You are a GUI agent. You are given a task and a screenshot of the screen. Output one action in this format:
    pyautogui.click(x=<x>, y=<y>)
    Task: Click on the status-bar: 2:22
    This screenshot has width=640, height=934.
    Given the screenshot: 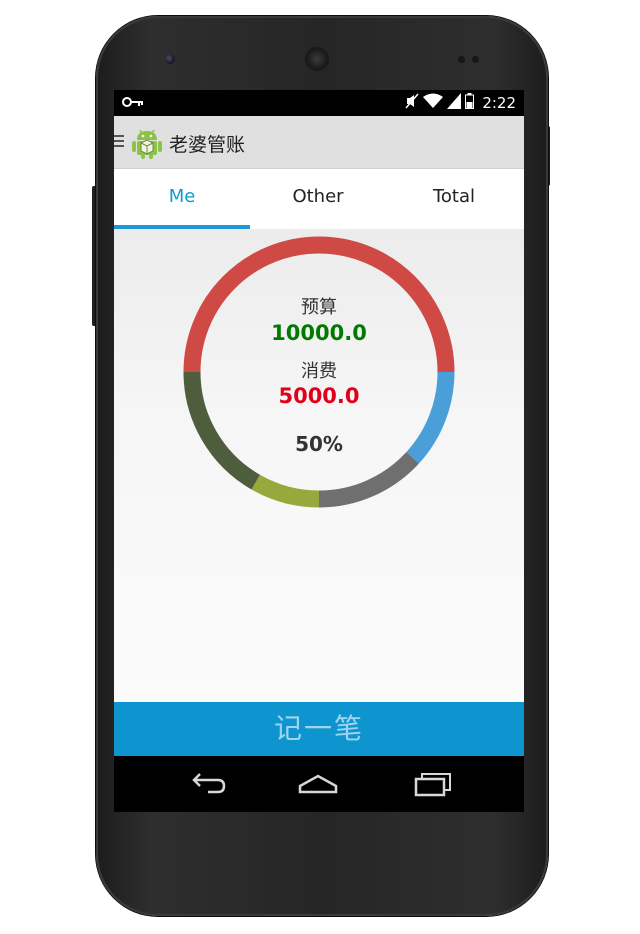 What is the action you would take?
    pyautogui.click(x=319, y=103)
    